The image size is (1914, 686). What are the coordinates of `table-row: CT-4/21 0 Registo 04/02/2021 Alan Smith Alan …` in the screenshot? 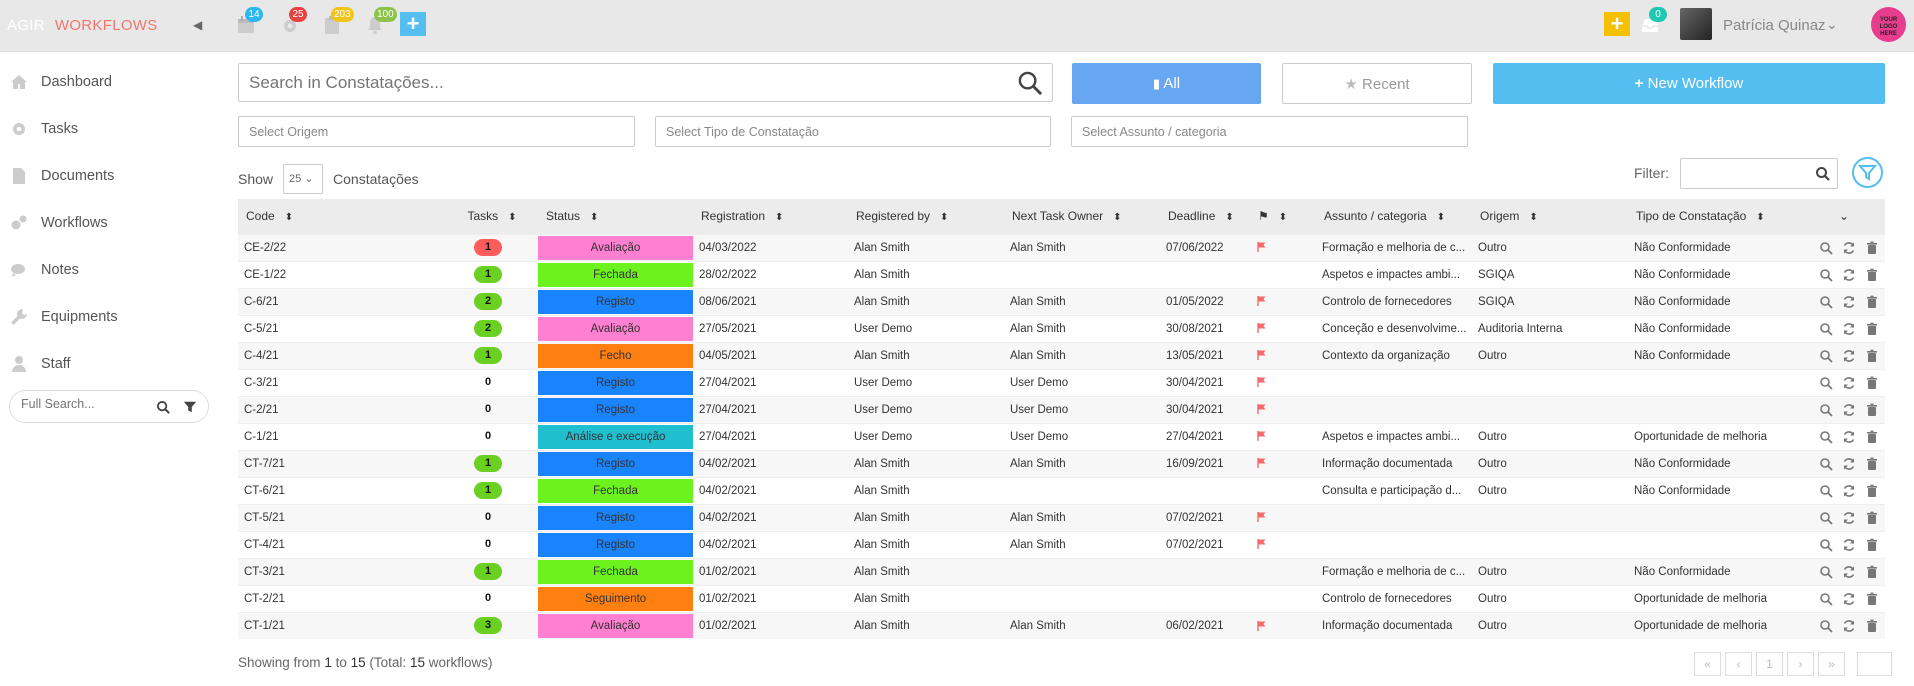 It's located at (1061, 544).